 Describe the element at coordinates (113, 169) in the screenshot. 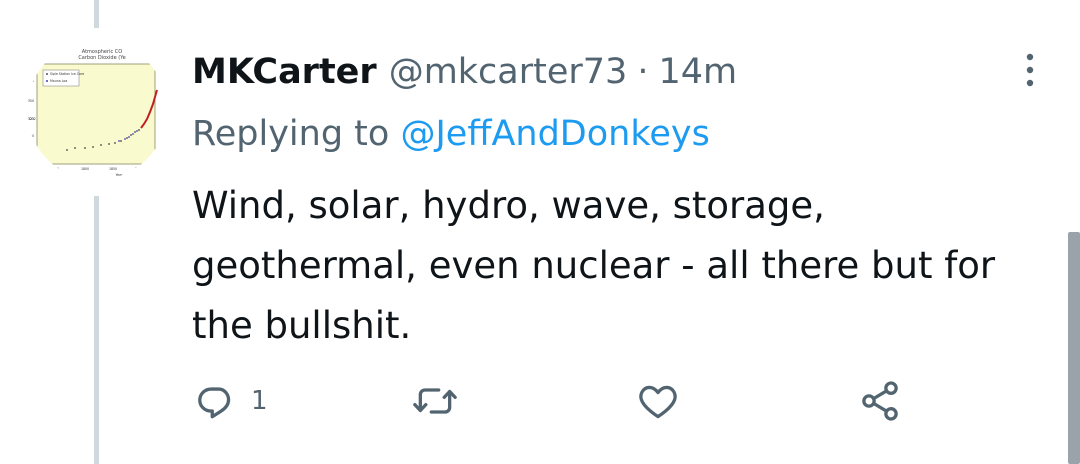

I see `avatar-xtick: 1850` at that location.